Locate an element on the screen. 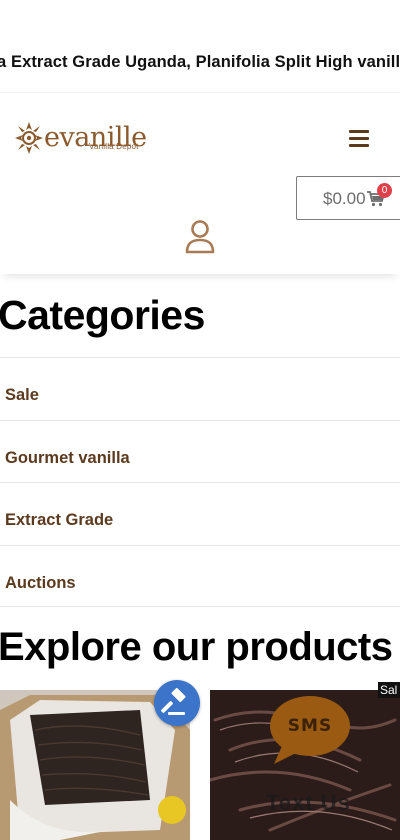  sms-chat-button: SMS is located at coordinates (310, 730).